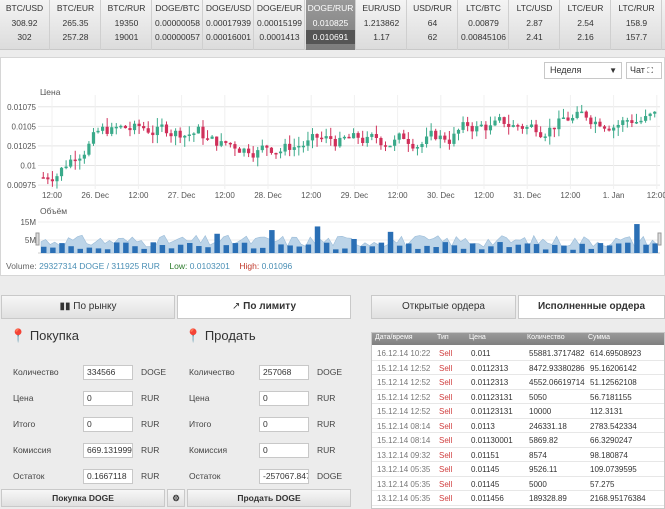 The height and width of the screenshot is (509, 665). Describe the element at coordinates (433, 25) in the screenshot. I see `ticker-pair-8: USD/RUR 64 62` at that location.